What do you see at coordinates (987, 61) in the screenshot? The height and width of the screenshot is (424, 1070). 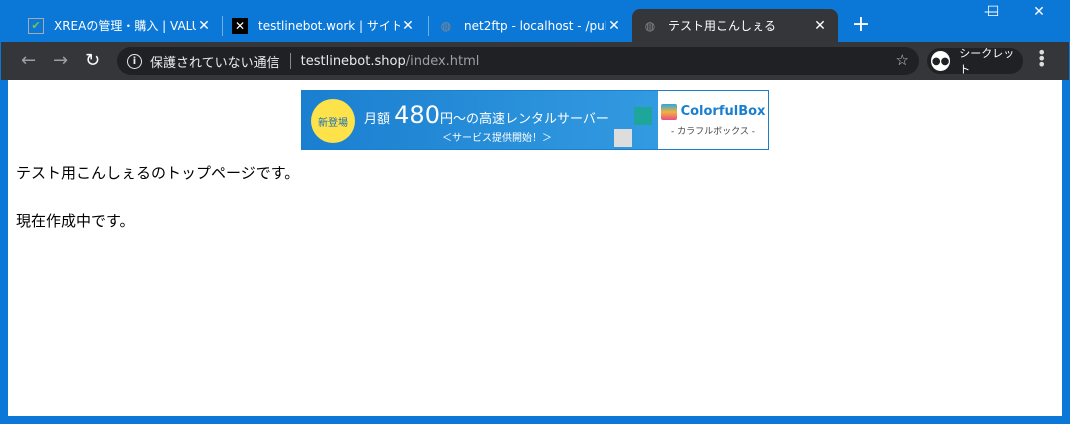 I see `incognito-label: シークレット` at bounding box center [987, 61].